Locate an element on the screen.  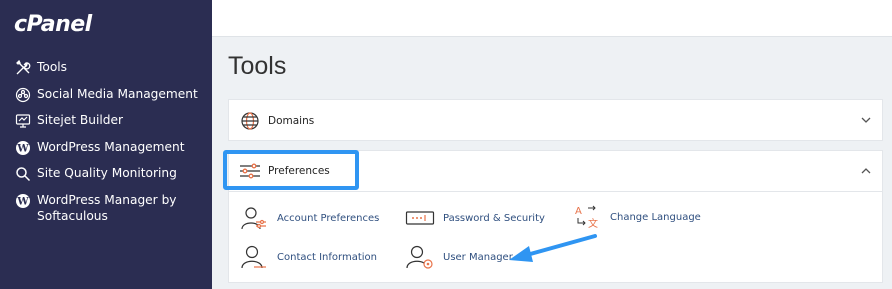
sidebar-item-wordpress-management: W WordPress Management is located at coordinates (106, 151).